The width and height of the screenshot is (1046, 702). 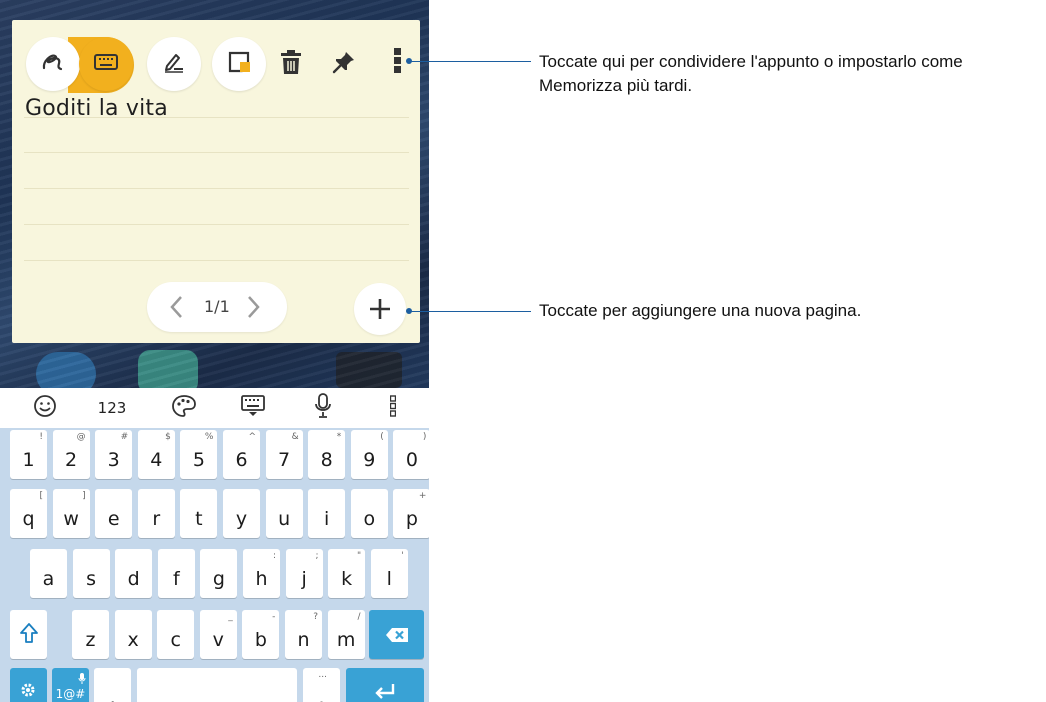 What do you see at coordinates (253, 408) in the screenshot?
I see `keyboard-layout-button` at bounding box center [253, 408].